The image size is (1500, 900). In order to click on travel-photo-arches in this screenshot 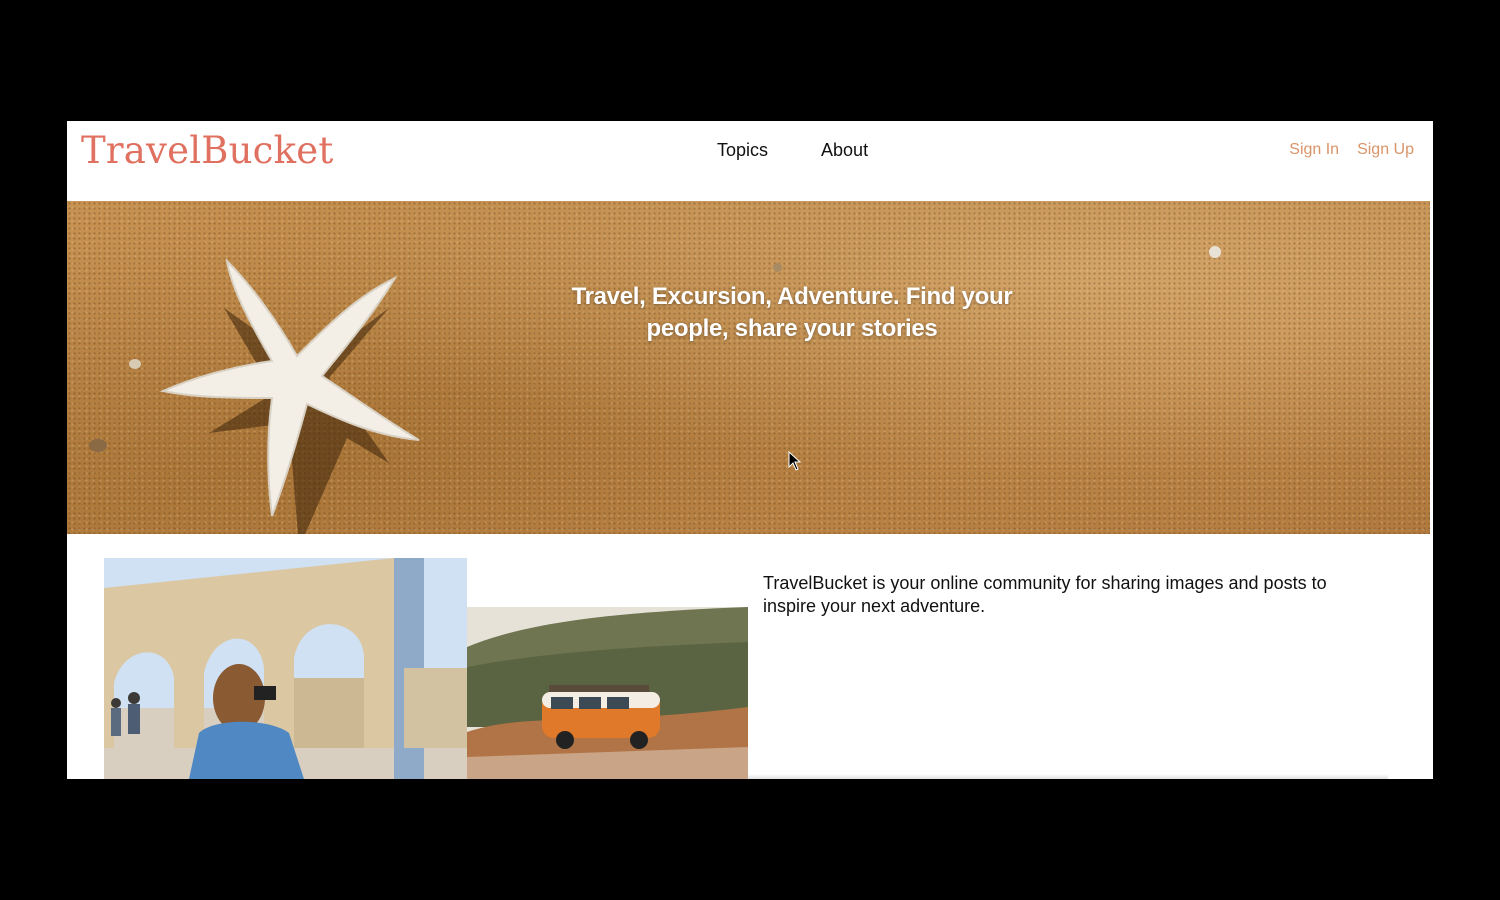, I will do `click(285, 668)`.